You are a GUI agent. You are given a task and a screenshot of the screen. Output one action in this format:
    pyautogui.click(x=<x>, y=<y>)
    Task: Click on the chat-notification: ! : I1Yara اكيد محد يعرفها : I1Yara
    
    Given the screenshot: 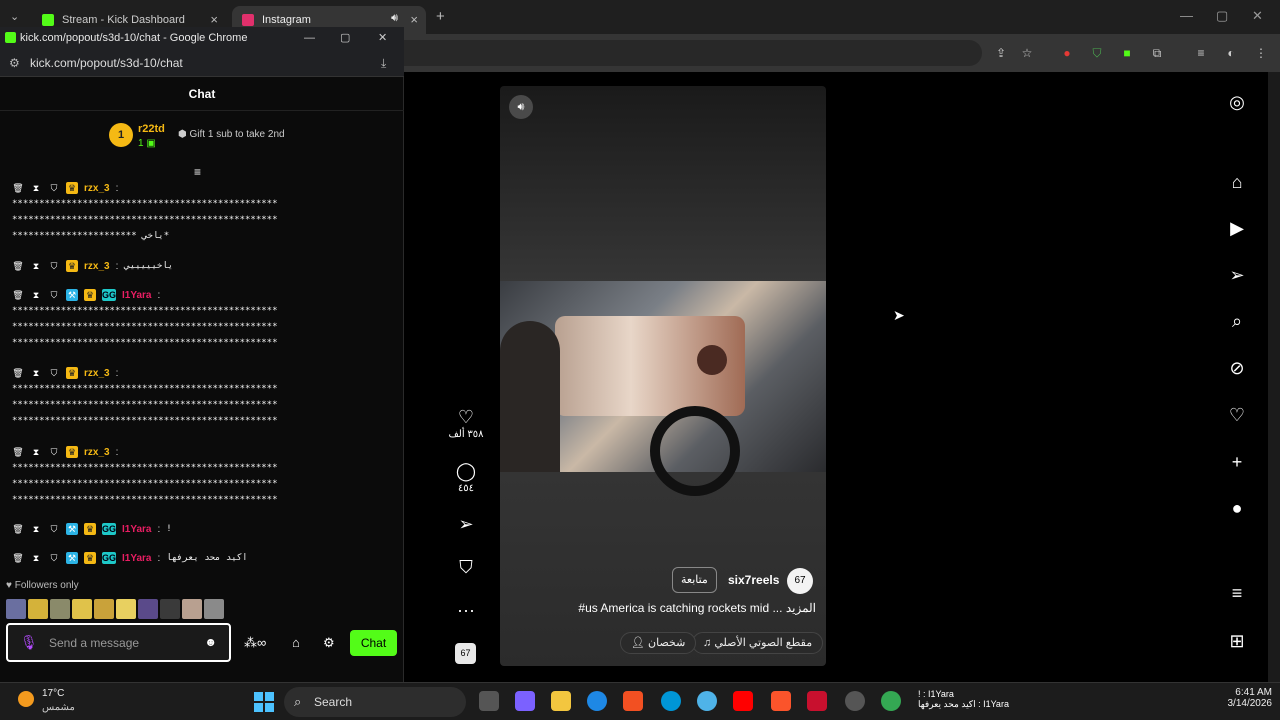 What is the action you would take?
    pyautogui.click(x=963, y=699)
    